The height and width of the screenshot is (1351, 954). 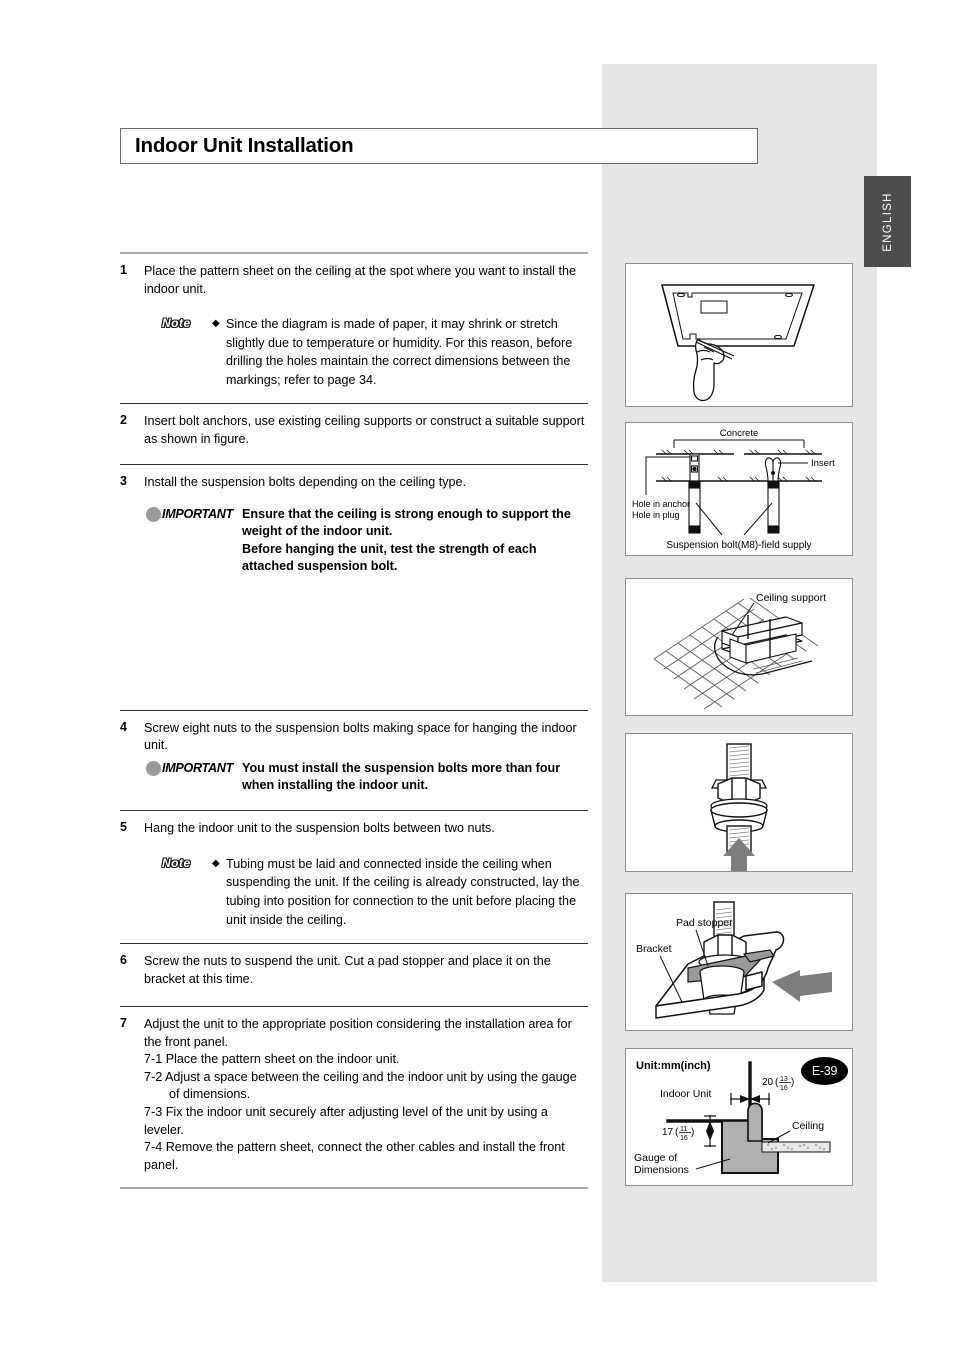 What do you see at coordinates (439, 146) in the screenshot?
I see `page-title-box: Indoor Unit Installation` at bounding box center [439, 146].